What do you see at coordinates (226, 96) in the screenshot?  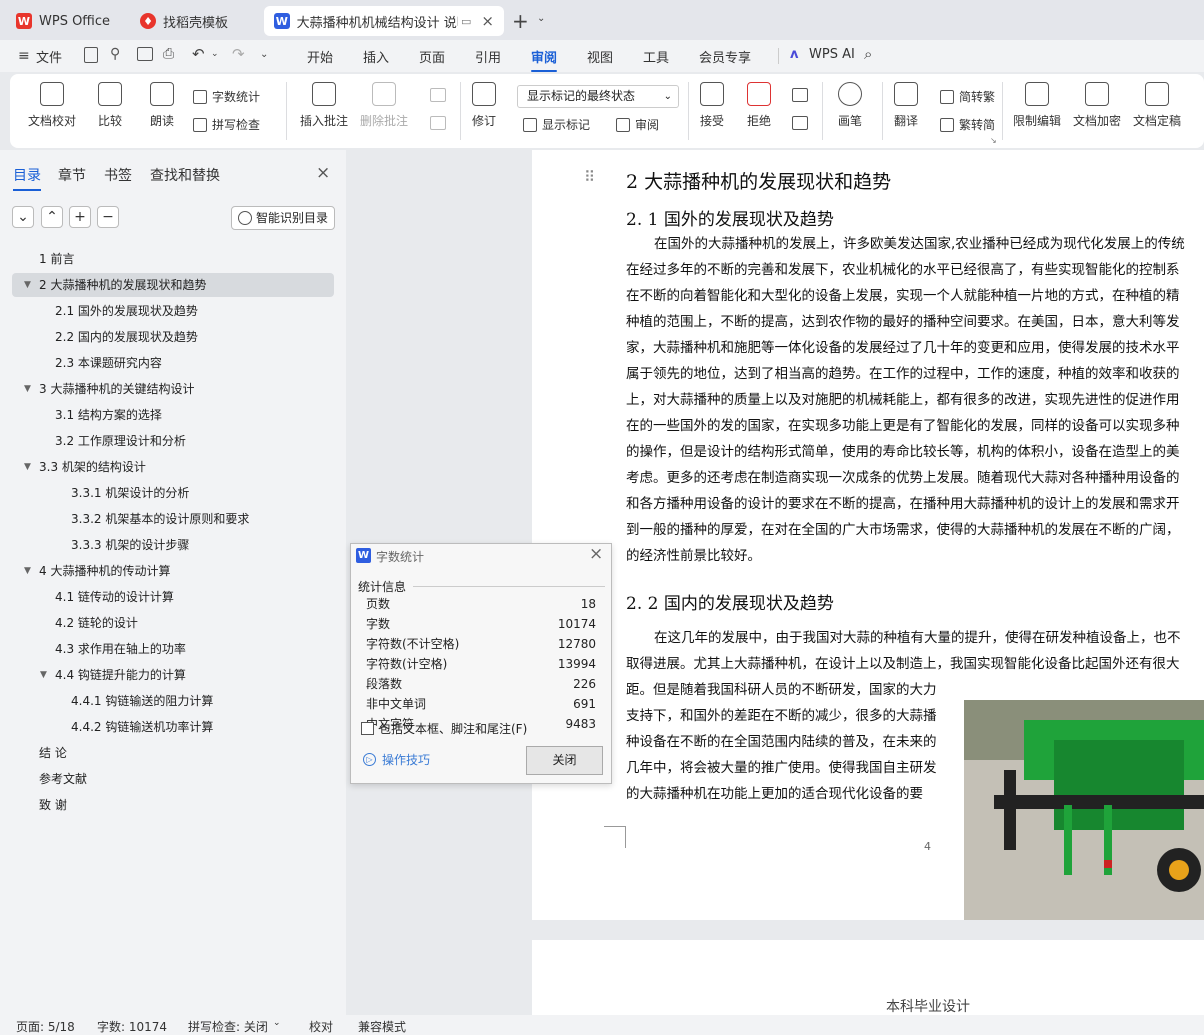 I see `wordcount-button: 字数统计` at bounding box center [226, 96].